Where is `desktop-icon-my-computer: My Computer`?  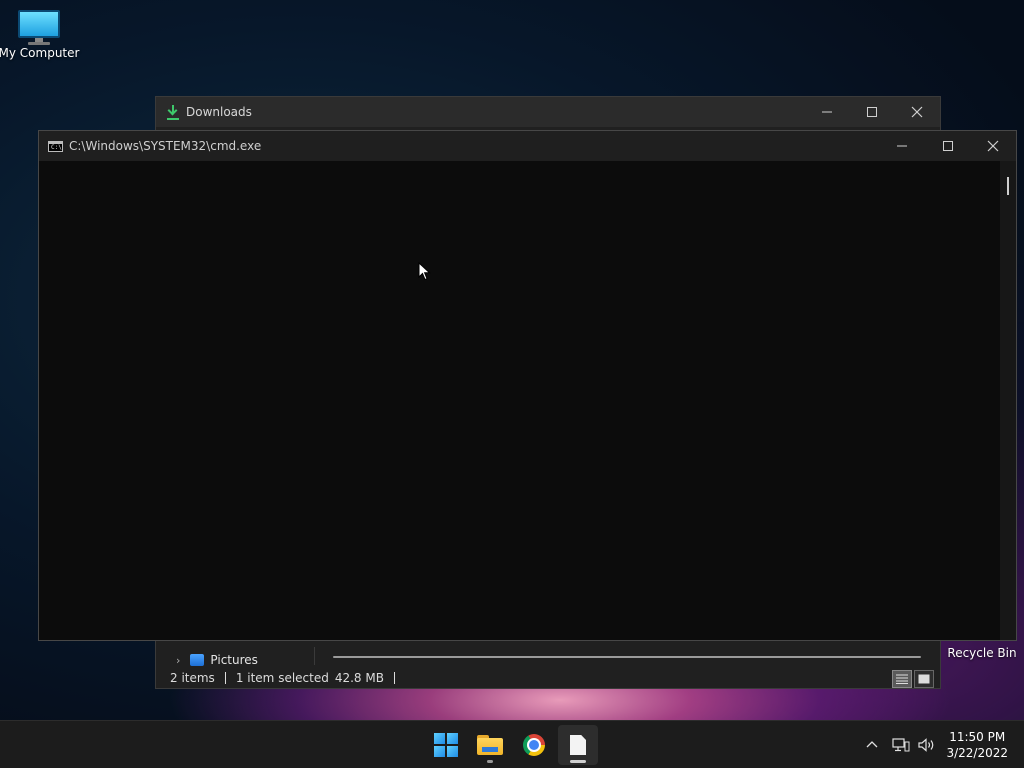
desktop-icon-my-computer: My Computer is located at coordinates (41, 35).